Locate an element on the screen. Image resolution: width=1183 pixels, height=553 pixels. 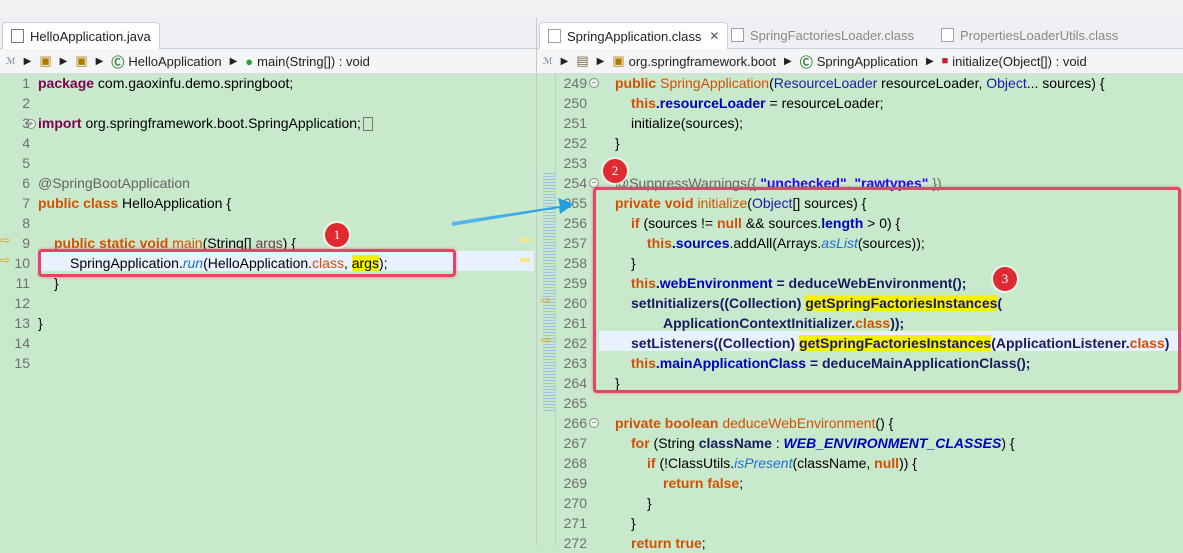
tab-springapplication-class: SpringApplication.class ✕ is located at coordinates (634, 35).